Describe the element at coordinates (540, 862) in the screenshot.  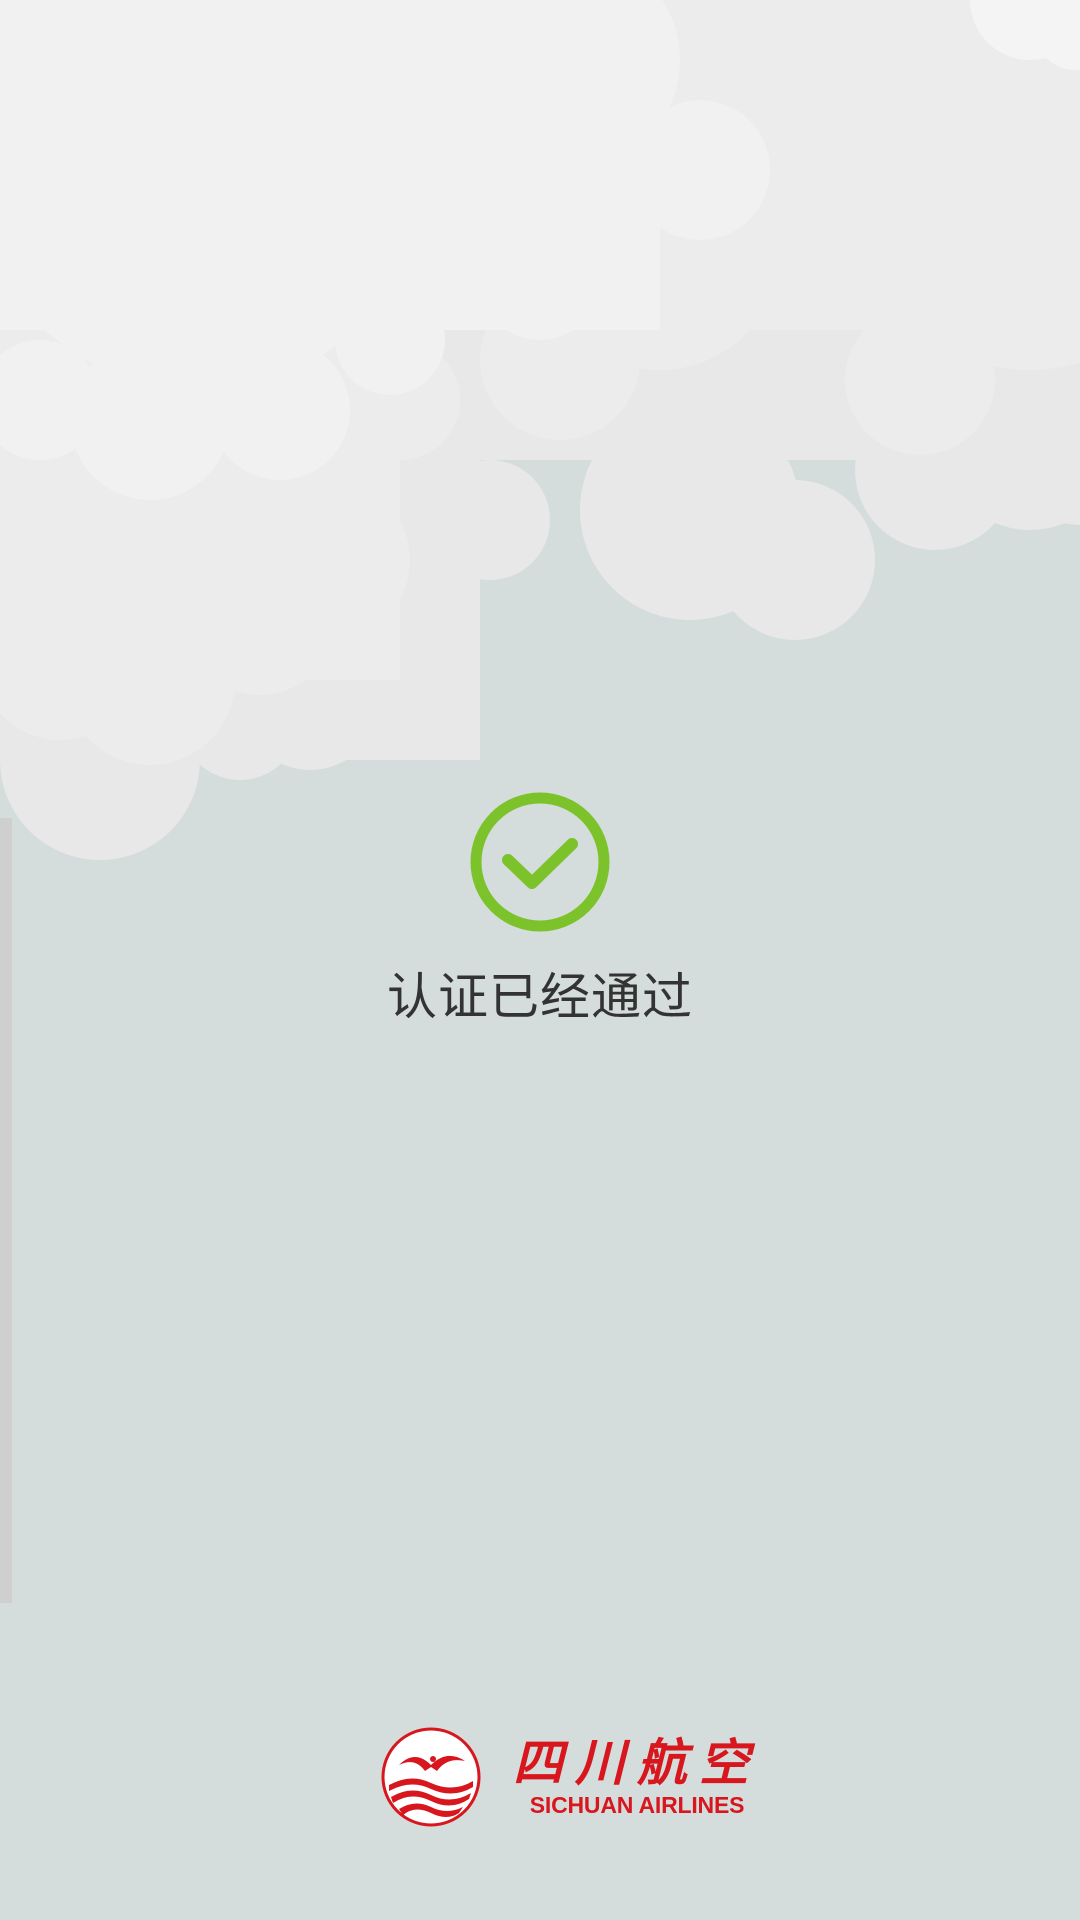
I see `check-circle-icon` at that location.